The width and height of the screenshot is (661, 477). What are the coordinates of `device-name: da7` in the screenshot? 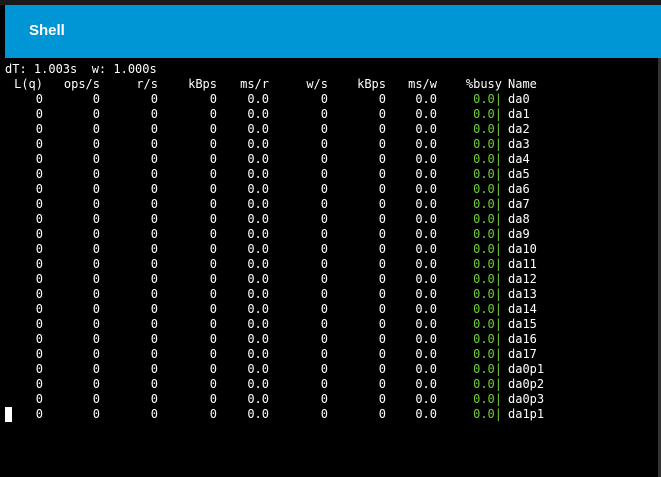 It's located at (519, 204).